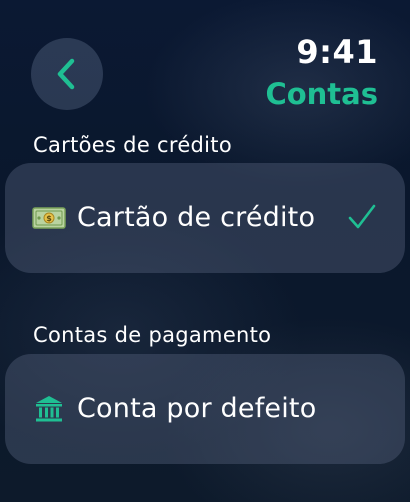 The width and height of the screenshot is (410, 502). I want to click on money-bill-icon: $, so click(49, 218).